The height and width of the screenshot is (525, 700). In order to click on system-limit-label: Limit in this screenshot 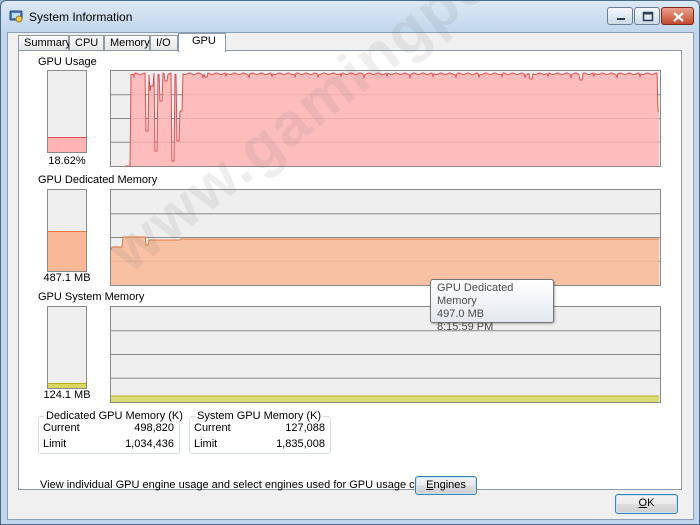, I will do `click(206, 444)`.